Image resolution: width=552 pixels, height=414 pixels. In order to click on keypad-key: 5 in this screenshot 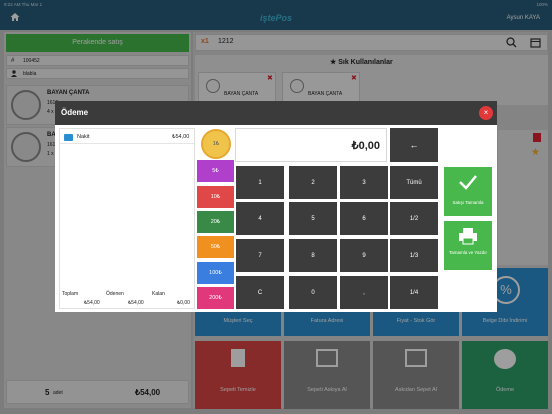, I will do `click(313, 218)`.